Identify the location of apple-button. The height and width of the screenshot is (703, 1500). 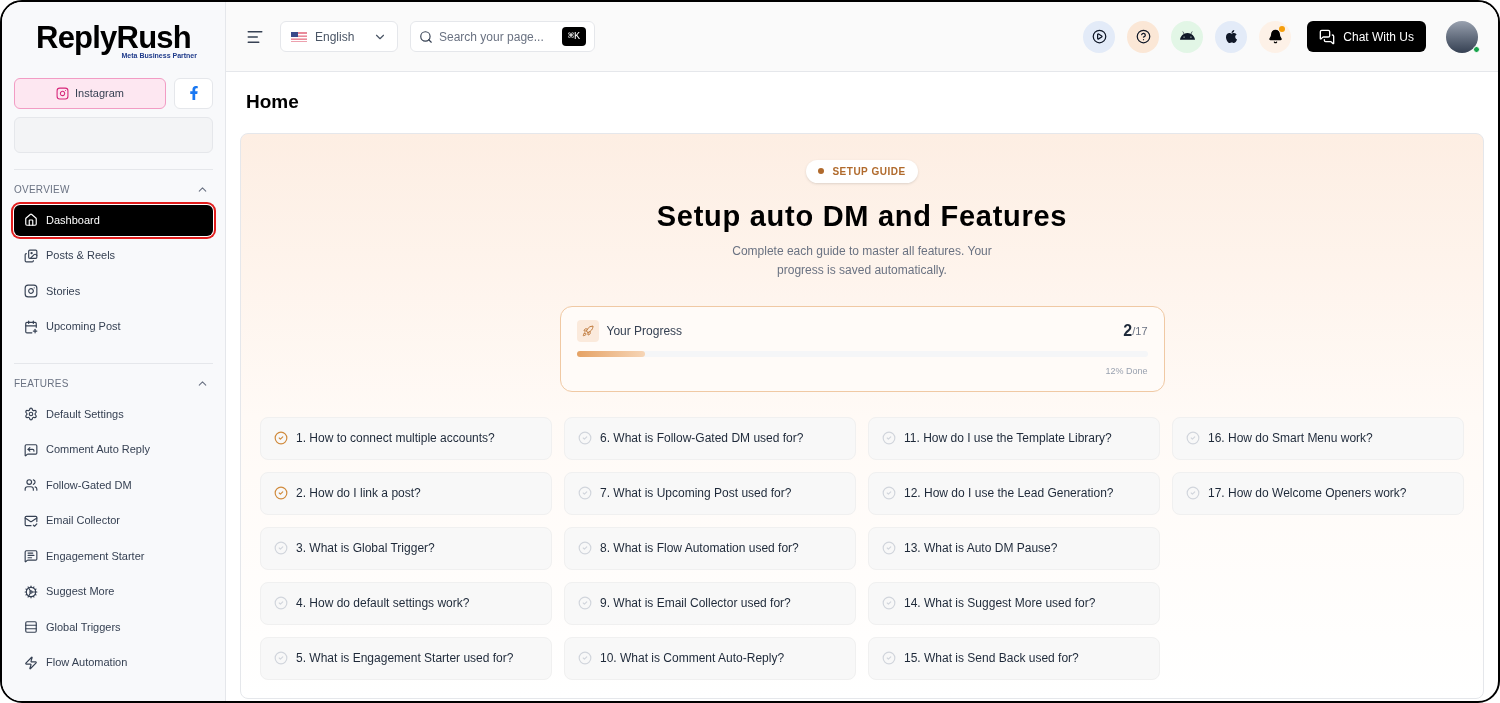
(1231, 36).